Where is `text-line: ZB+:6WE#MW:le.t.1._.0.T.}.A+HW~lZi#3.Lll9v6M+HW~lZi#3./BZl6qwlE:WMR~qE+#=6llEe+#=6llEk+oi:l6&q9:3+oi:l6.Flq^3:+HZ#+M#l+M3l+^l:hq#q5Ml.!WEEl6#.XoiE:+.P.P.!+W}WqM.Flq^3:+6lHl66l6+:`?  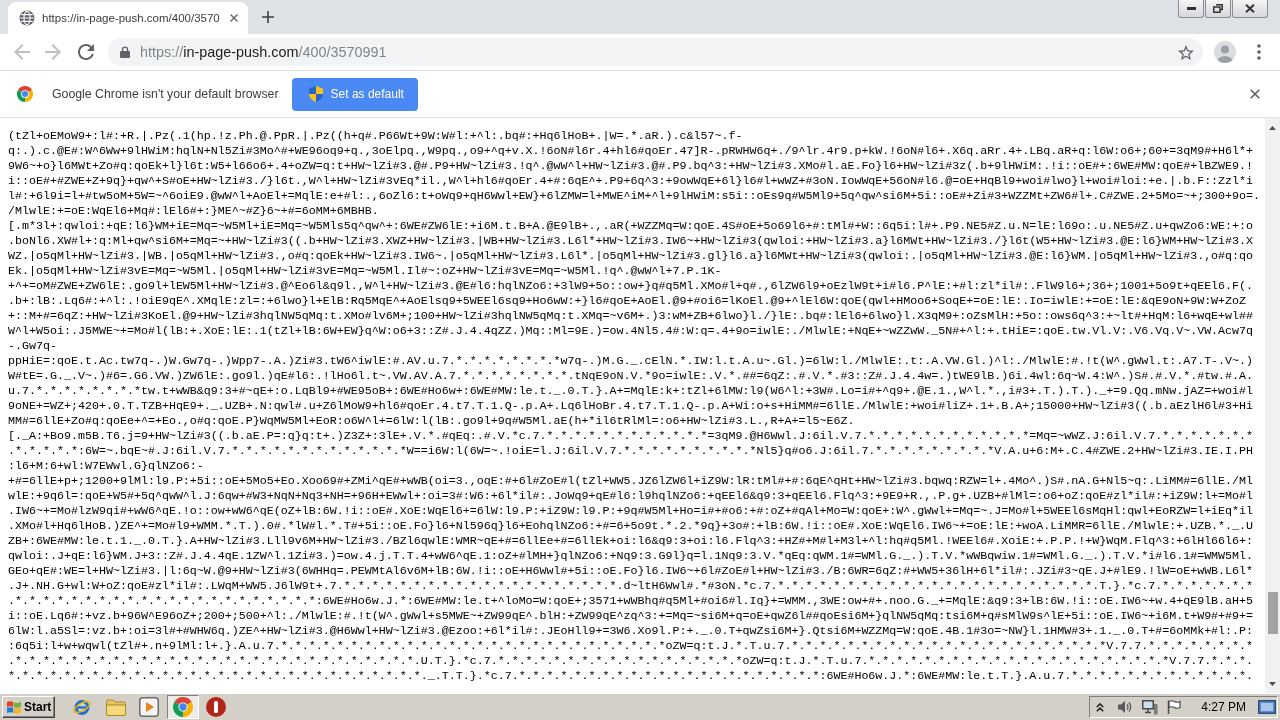
text-line: ZB+:6WE#MW:le.t.1._.0.T.}.A+HW~lZi#3.Lll9v6M+HW~lZi#3./BZl6qwlE:WMR~qE+#=6llEe+#=6llEk+oi:l6&q9:3+oi:l6.Flq^3:+HZ#+M#l+M3l+^l:hq#q5Ml.!WEEl6#.XoiE:+.P.P.!+W}WqM.Flq^3:+6lHl66l6+: is located at coordinates (631, 541).